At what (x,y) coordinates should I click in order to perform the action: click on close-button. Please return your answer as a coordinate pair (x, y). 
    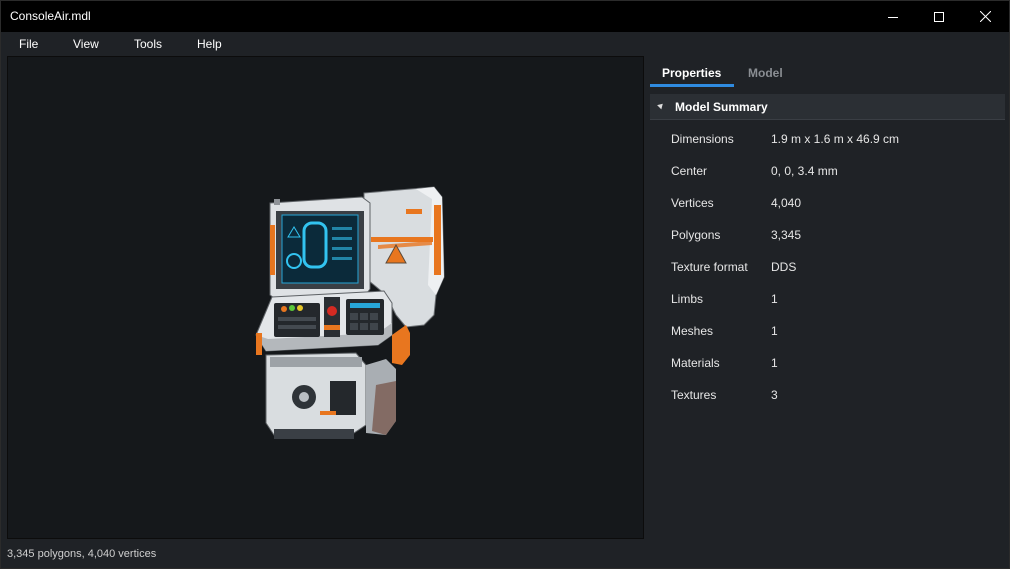
    Looking at the image, I should click on (985, 16).